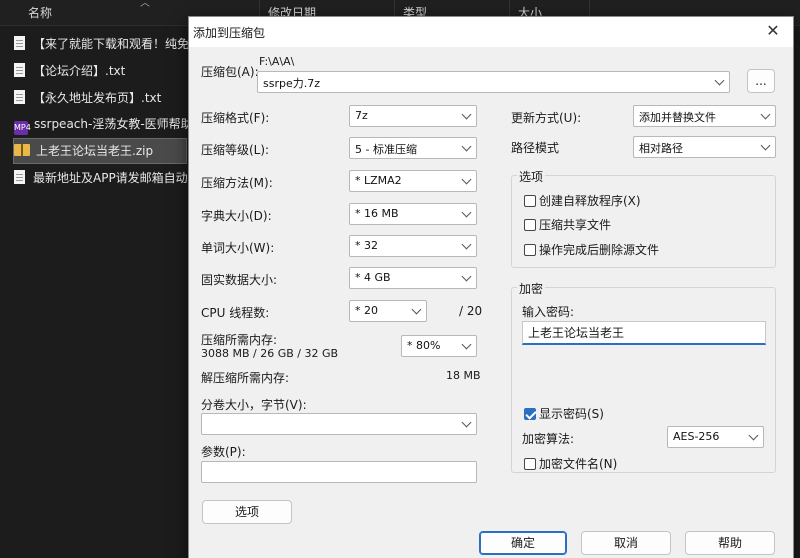 The height and width of the screenshot is (558, 800). Describe the element at coordinates (239, 280) in the screenshot. I see `solid-label: 固实数据大小:` at that location.